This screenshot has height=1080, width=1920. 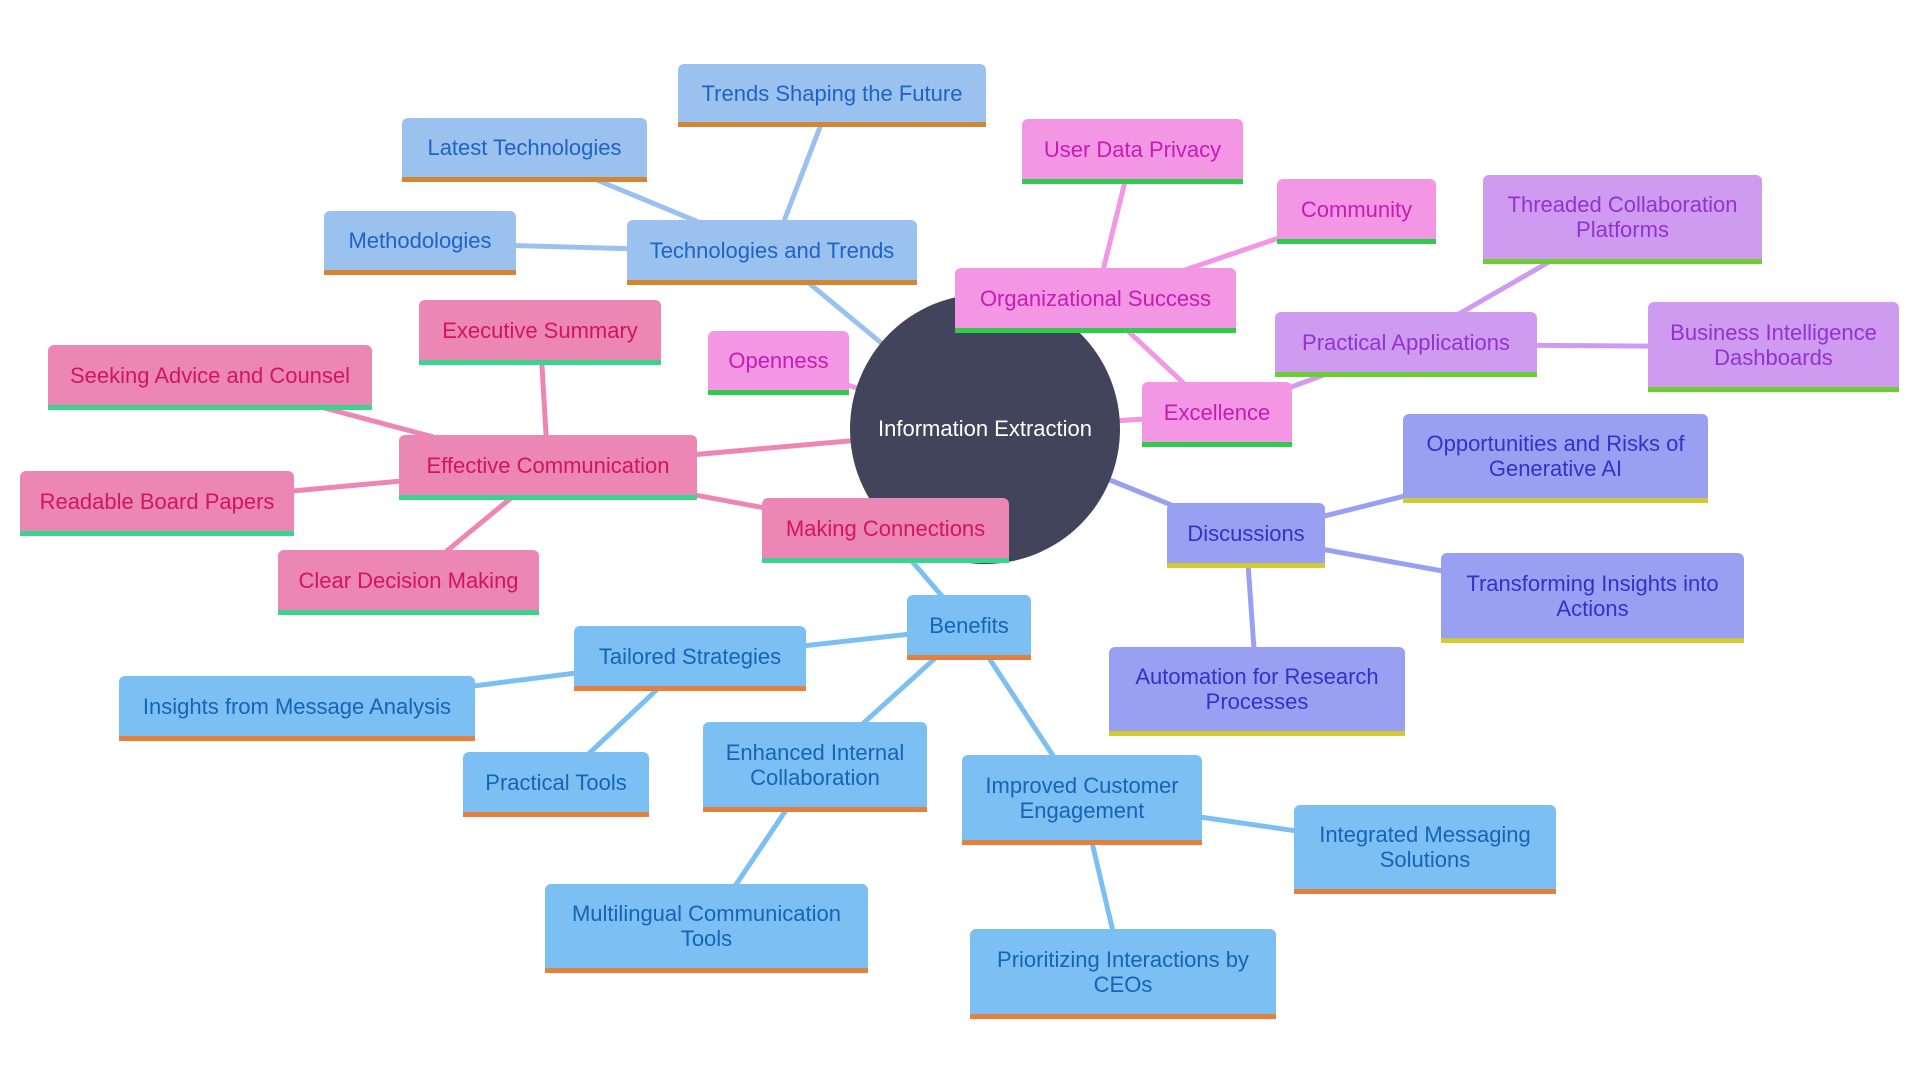 I want to click on node-effective-communication: Effective Communication, so click(x=548, y=467).